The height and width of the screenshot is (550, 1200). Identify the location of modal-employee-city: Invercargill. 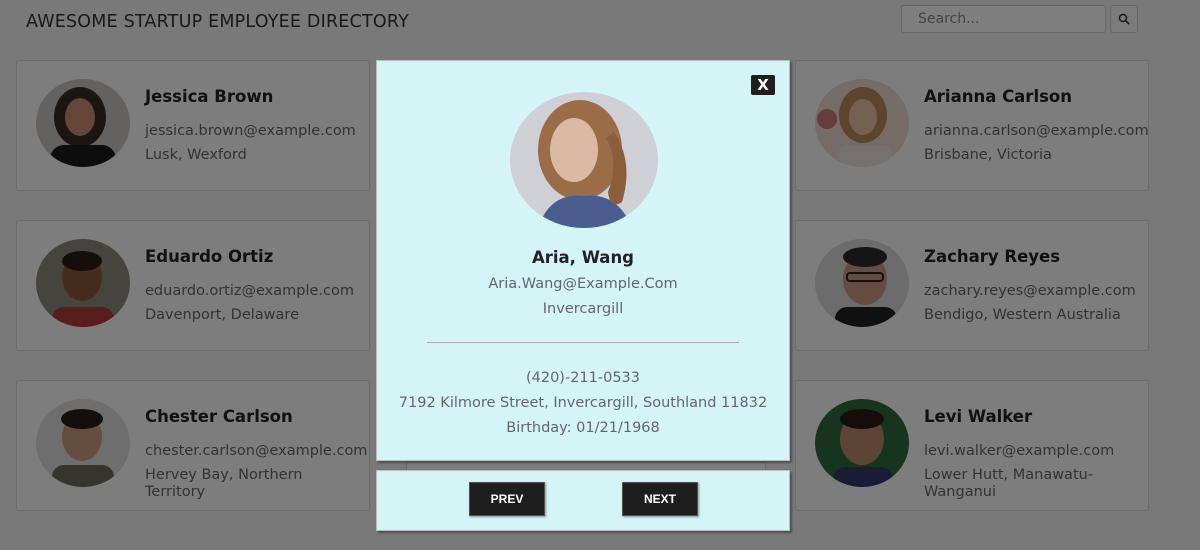
(583, 309).